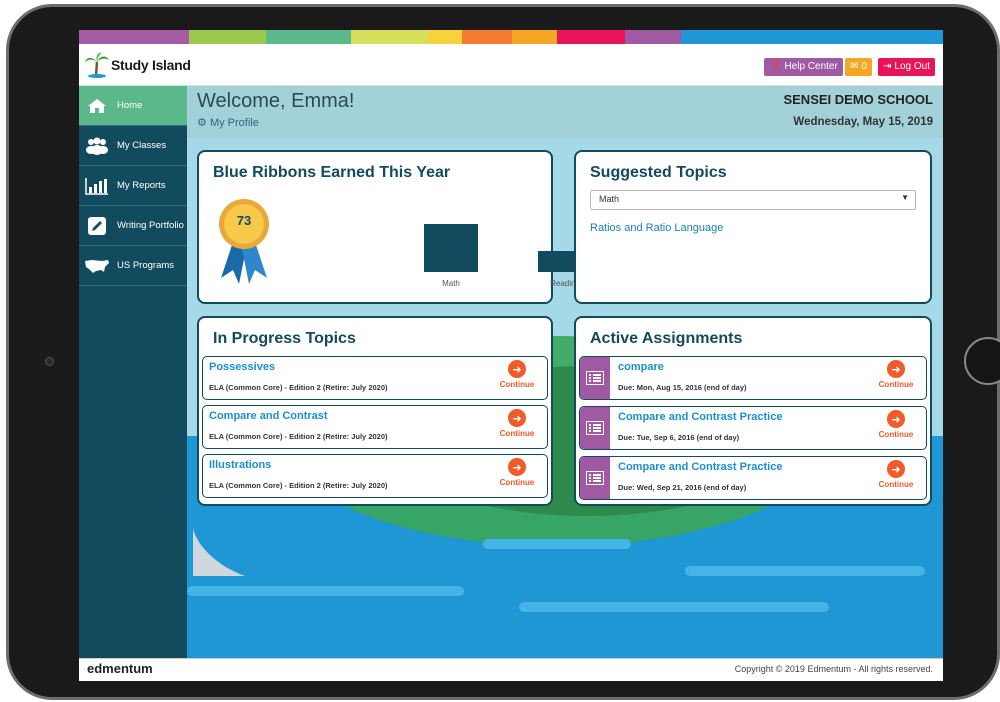  Describe the element at coordinates (864, 66) in the screenshot. I see `messages-count: 0` at that location.